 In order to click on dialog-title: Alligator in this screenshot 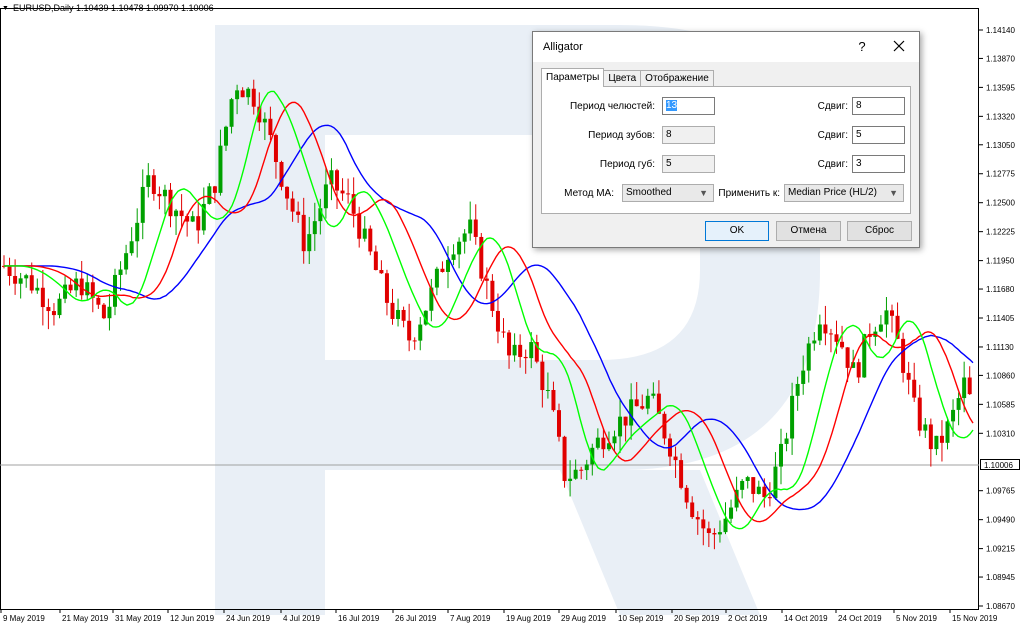, I will do `click(563, 47)`.